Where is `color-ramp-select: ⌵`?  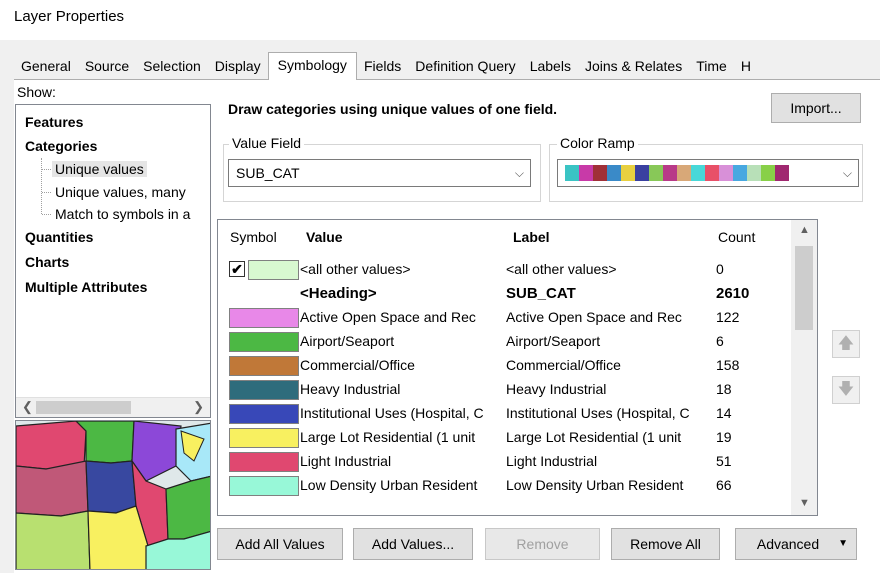 color-ramp-select: ⌵ is located at coordinates (708, 173).